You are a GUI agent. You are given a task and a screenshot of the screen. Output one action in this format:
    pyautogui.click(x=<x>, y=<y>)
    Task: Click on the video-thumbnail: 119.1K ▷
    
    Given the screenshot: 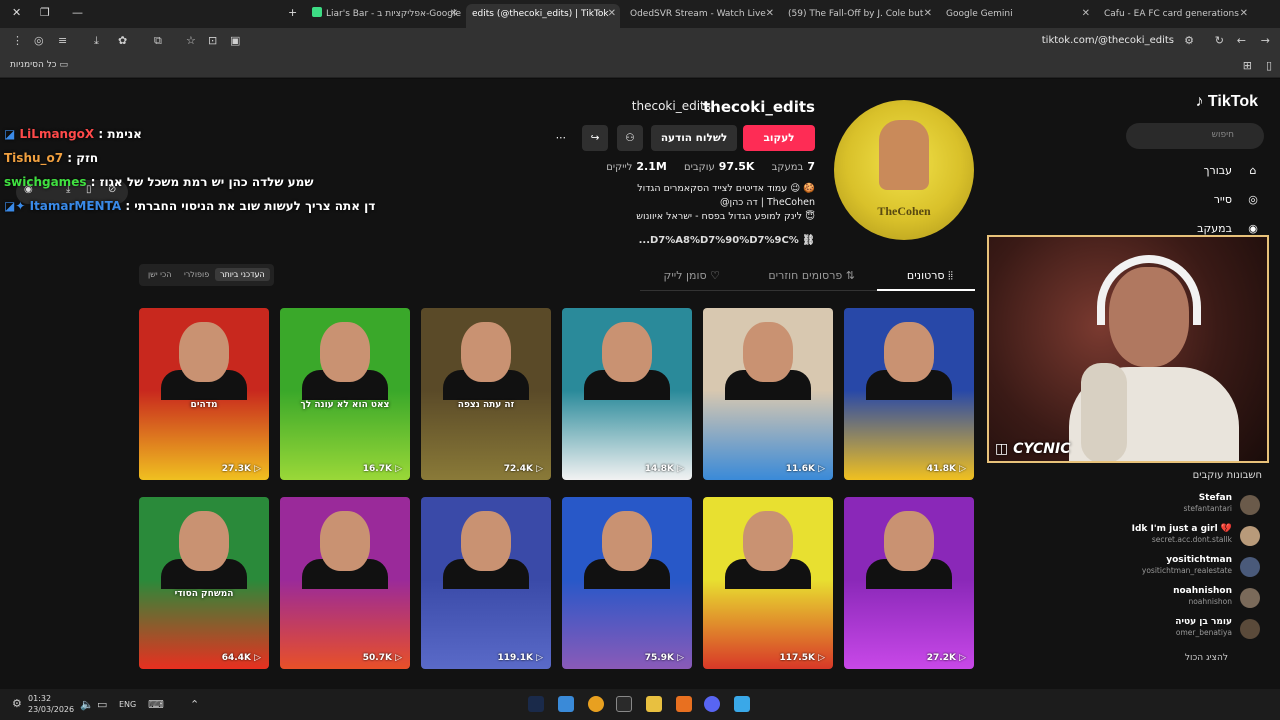 What is the action you would take?
    pyautogui.click(x=486, y=583)
    